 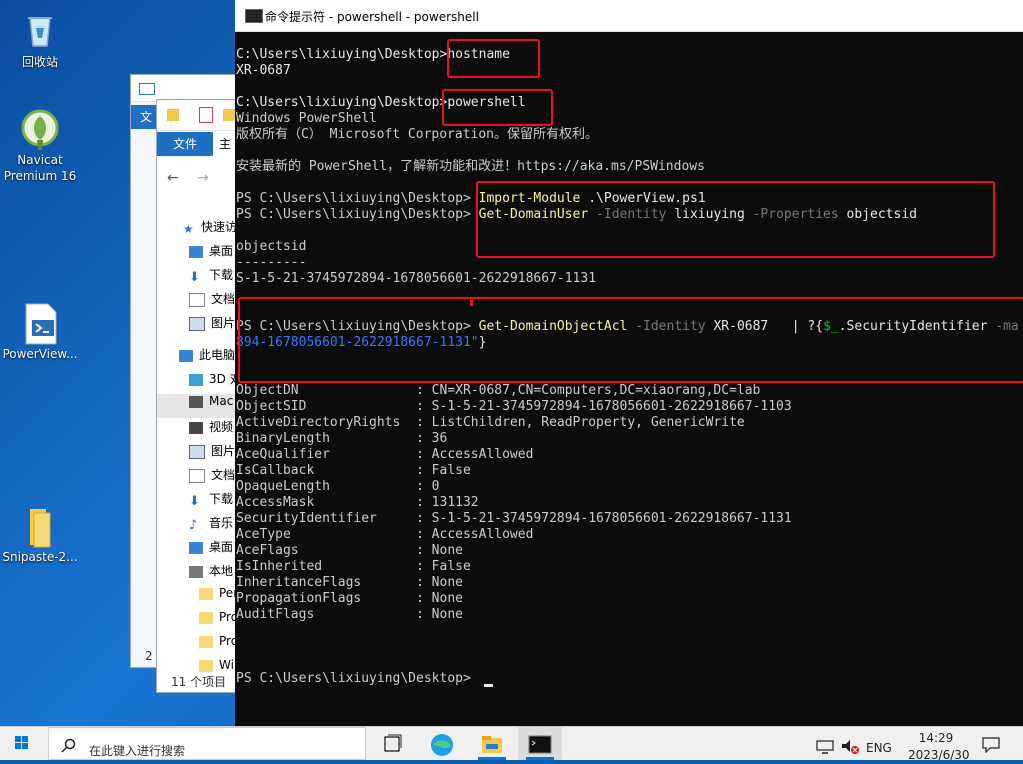 What do you see at coordinates (197, 475) in the screenshot?
I see `document-icon` at bounding box center [197, 475].